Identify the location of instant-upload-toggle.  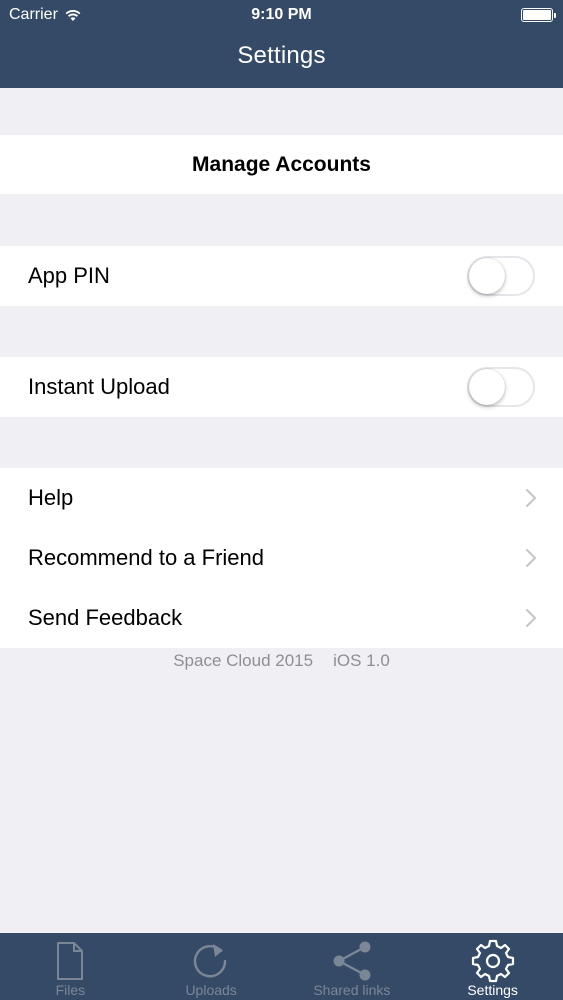
(501, 387).